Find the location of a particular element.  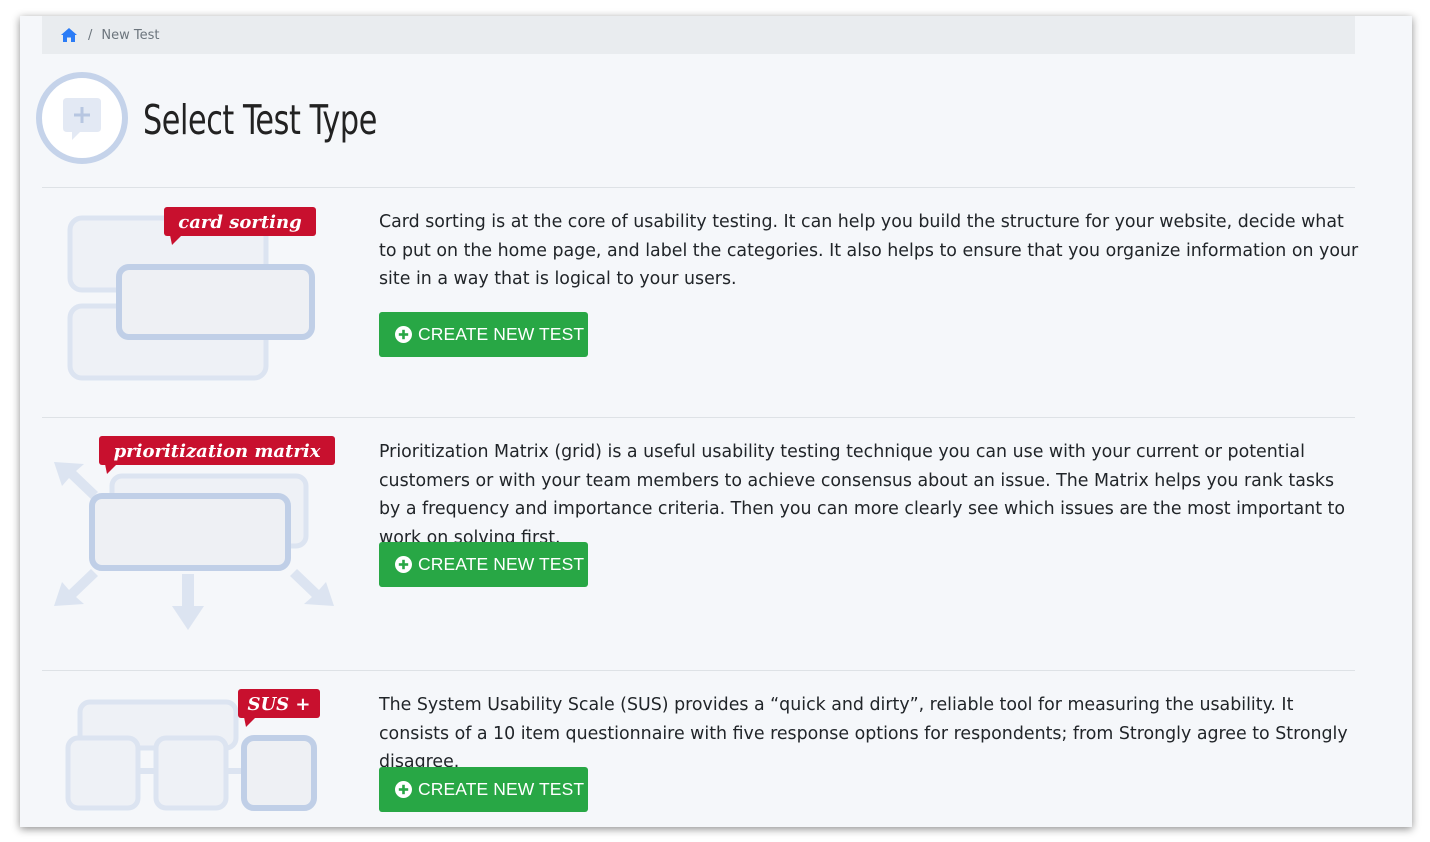

card-sorting-create-button: CREATE NEW TEST is located at coordinates (483, 334).